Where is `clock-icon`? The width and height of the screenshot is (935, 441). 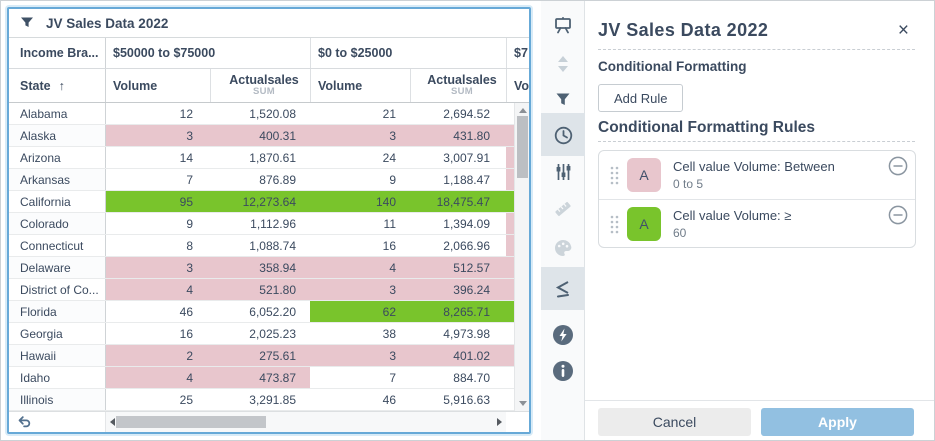
clock-icon is located at coordinates (563, 135).